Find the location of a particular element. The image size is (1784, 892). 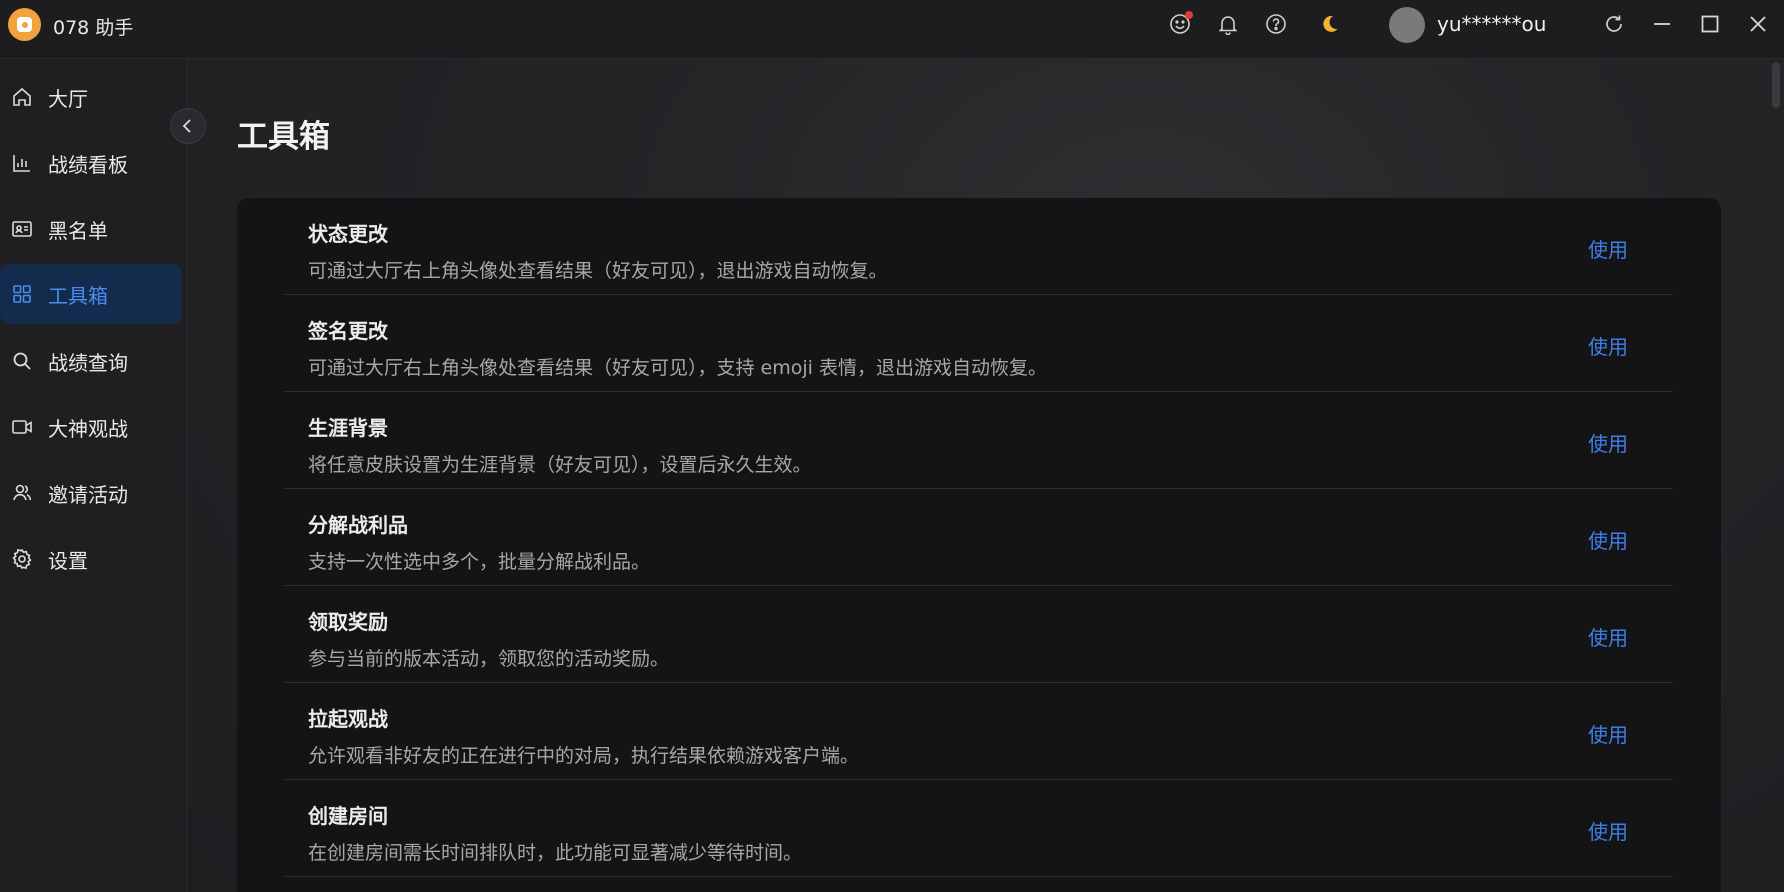

sidebar-item-blacklist: 黑名单 is located at coordinates (91, 229).